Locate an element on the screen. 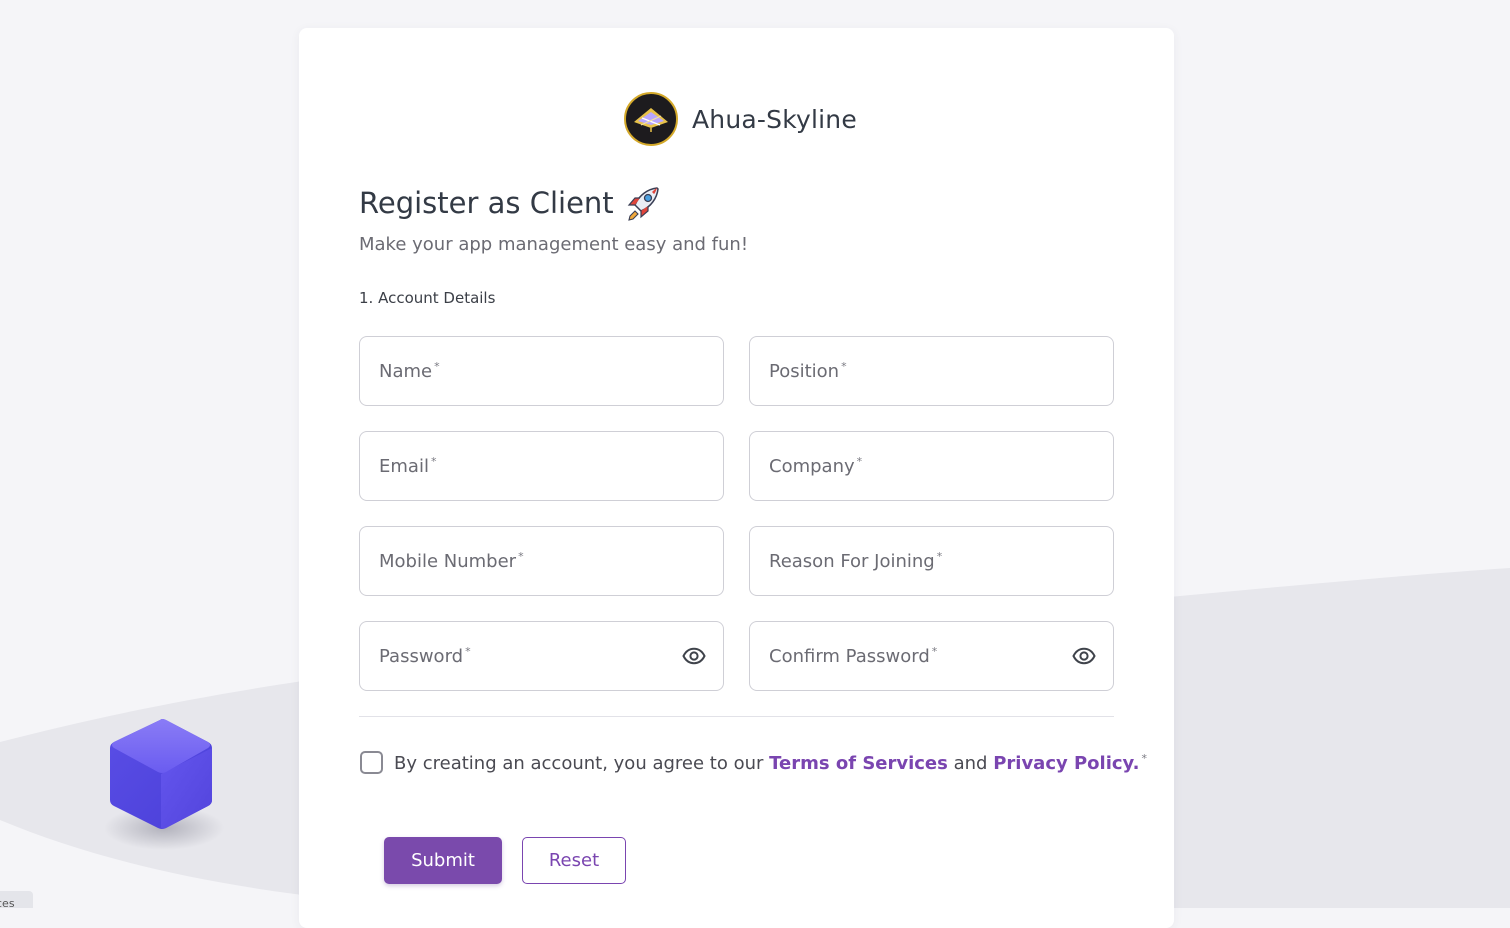  position-field-label: Position * is located at coordinates (808, 371).